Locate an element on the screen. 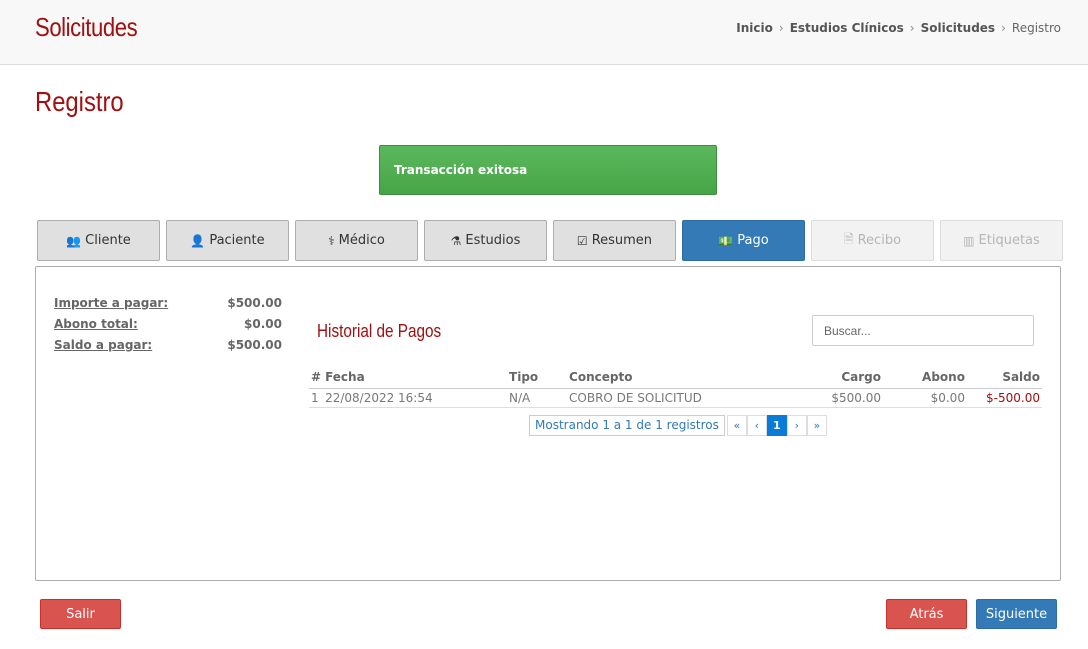 The image size is (1088, 649). search-input is located at coordinates (923, 330).